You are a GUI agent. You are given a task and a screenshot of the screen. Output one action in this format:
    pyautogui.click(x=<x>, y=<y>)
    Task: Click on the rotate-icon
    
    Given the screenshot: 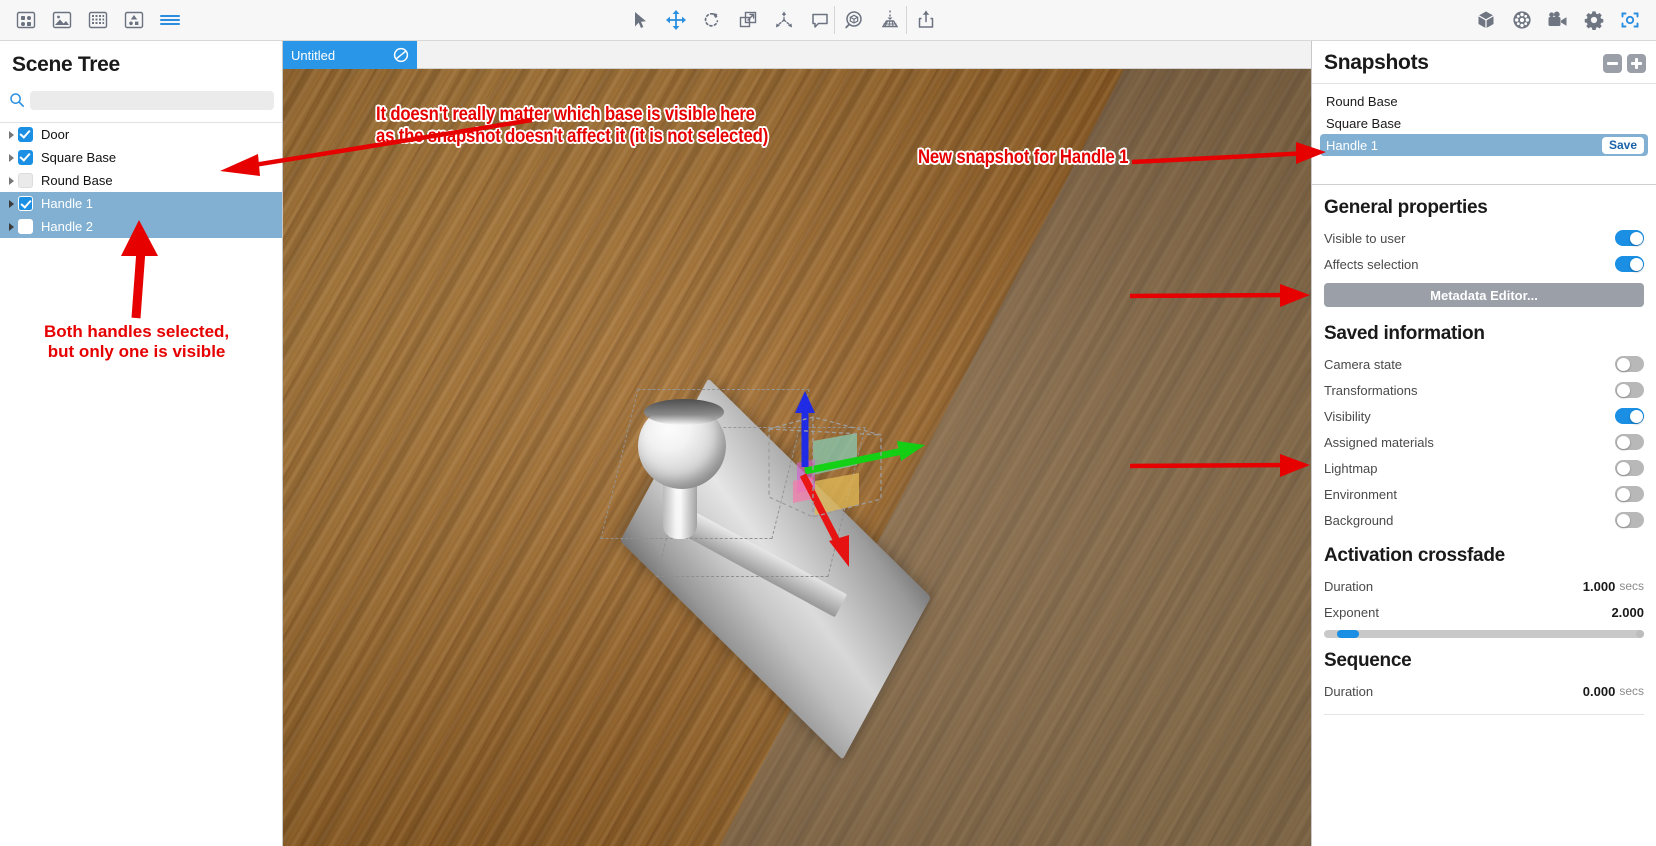 What is the action you would take?
    pyautogui.click(x=712, y=20)
    